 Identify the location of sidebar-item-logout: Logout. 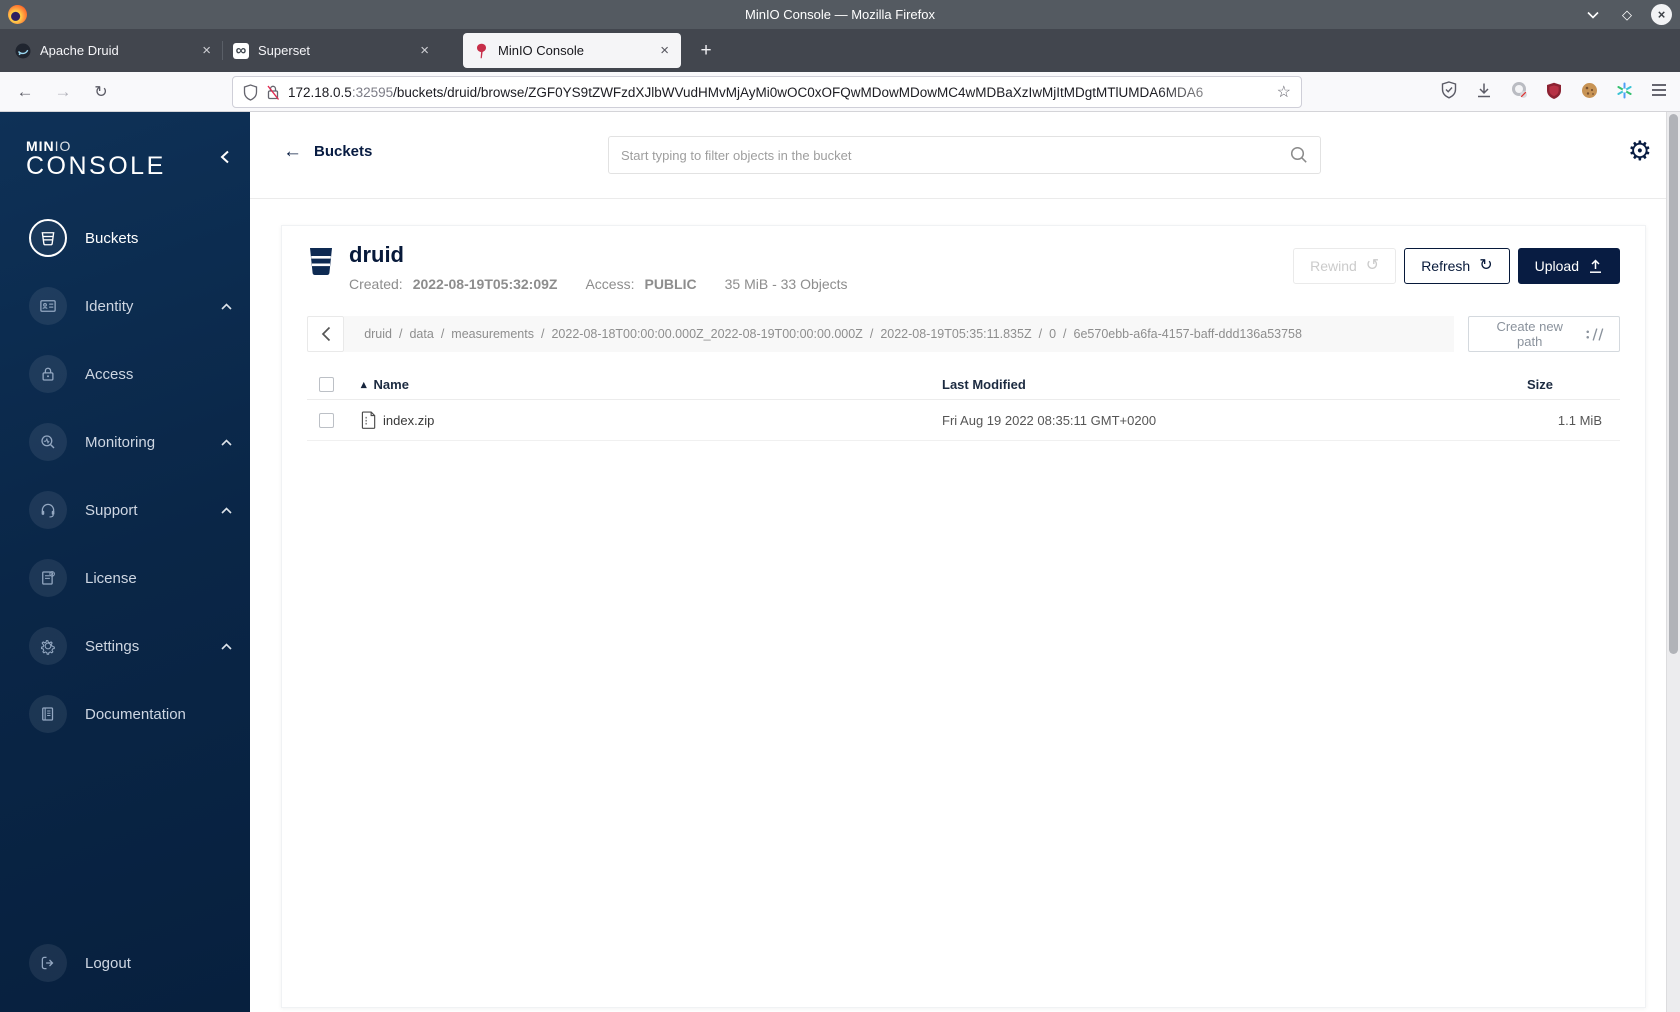
(125, 963).